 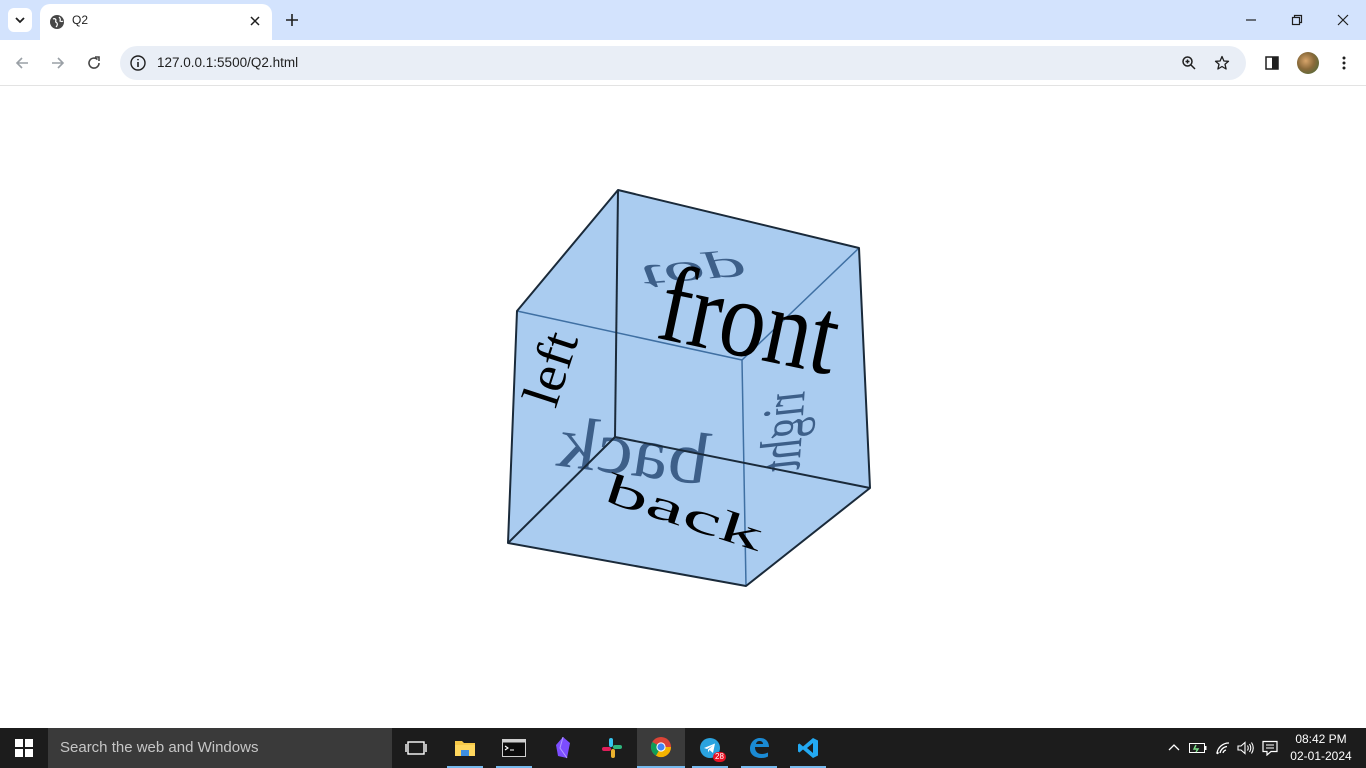 I want to click on browser-tab: Q2, so click(x=156, y=22).